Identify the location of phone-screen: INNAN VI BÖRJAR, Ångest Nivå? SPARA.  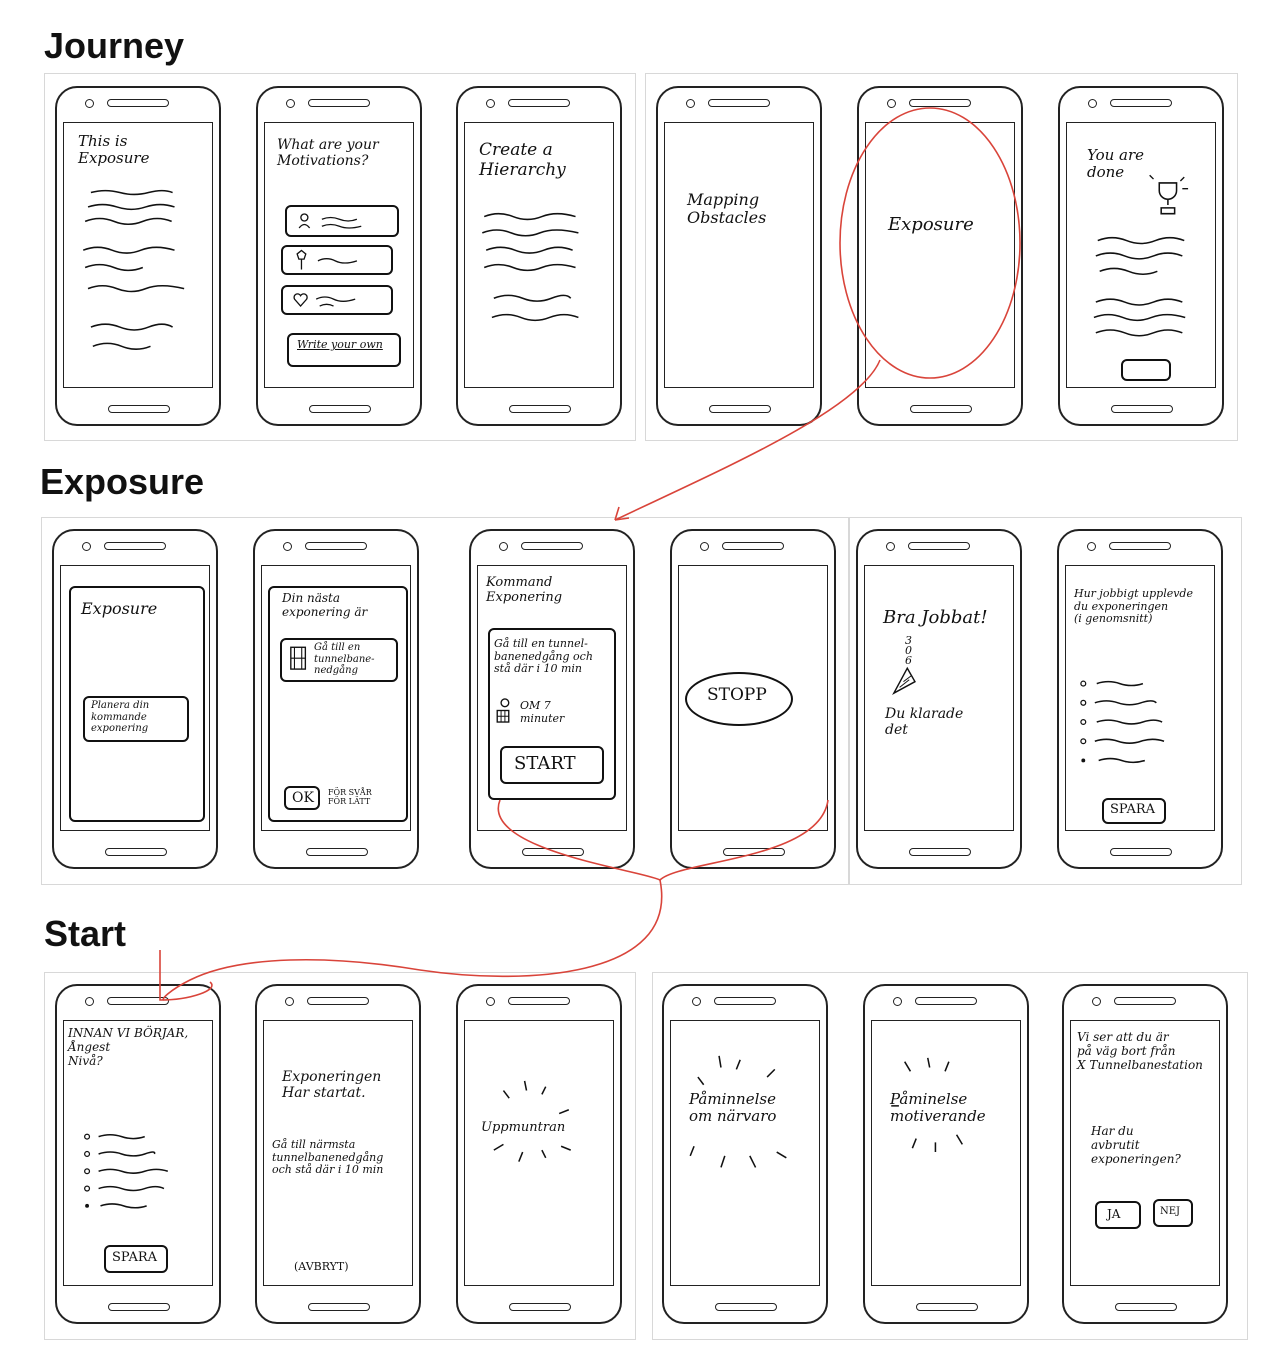
(138, 1153).